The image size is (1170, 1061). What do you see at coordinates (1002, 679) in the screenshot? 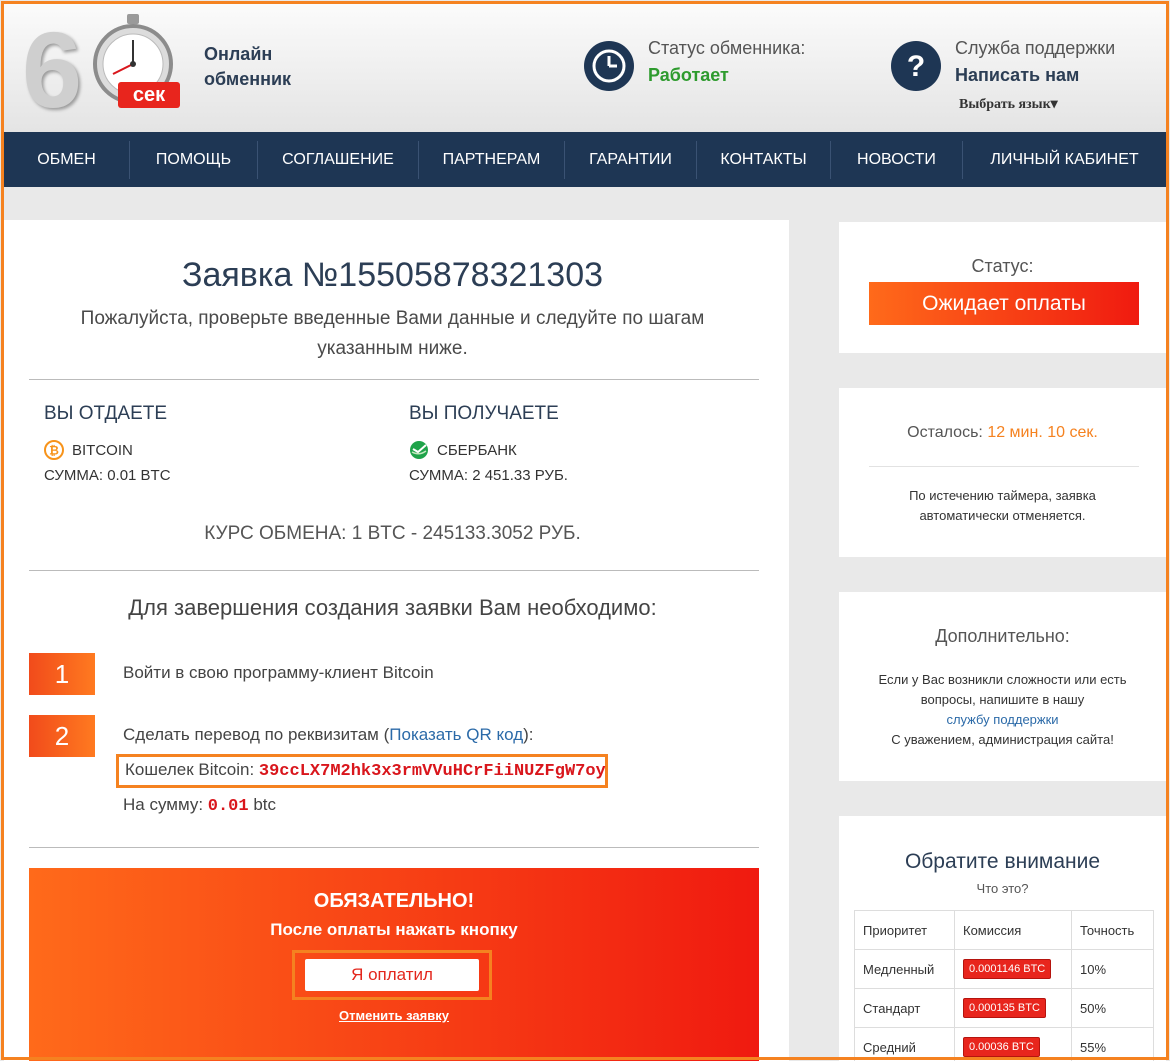
I see `extra-line-1: Если у Вас возникли сложности или есть` at bounding box center [1002, 679].